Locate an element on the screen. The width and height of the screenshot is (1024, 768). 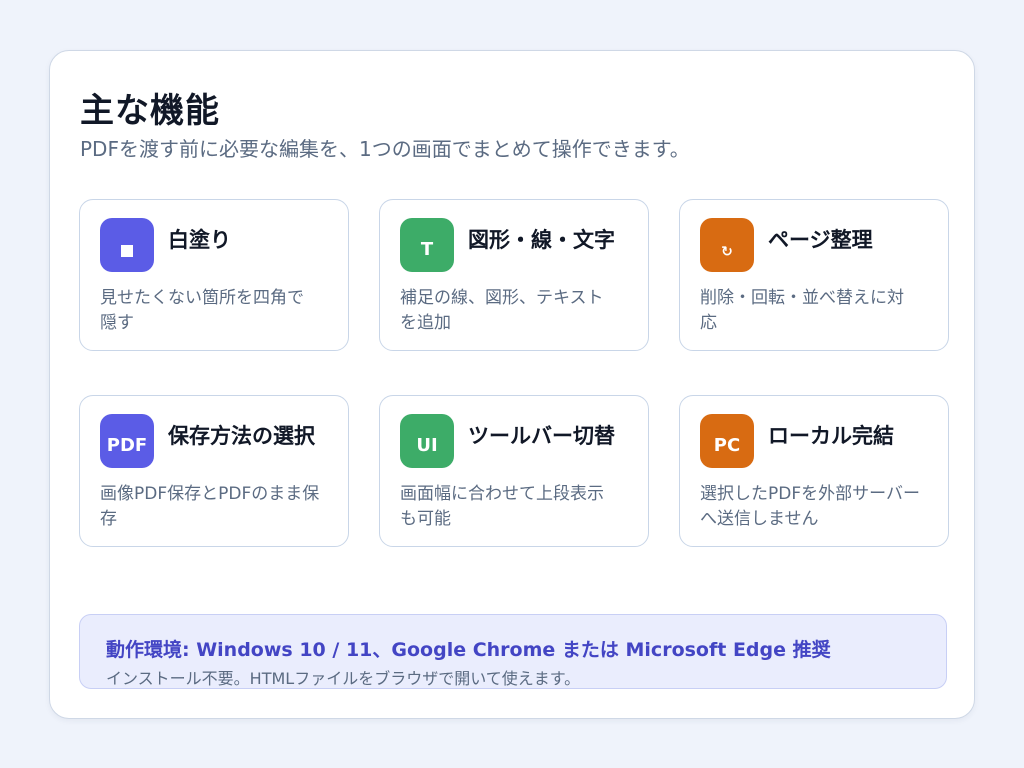
pc-icon: PC is located at coordinates (727, 441).